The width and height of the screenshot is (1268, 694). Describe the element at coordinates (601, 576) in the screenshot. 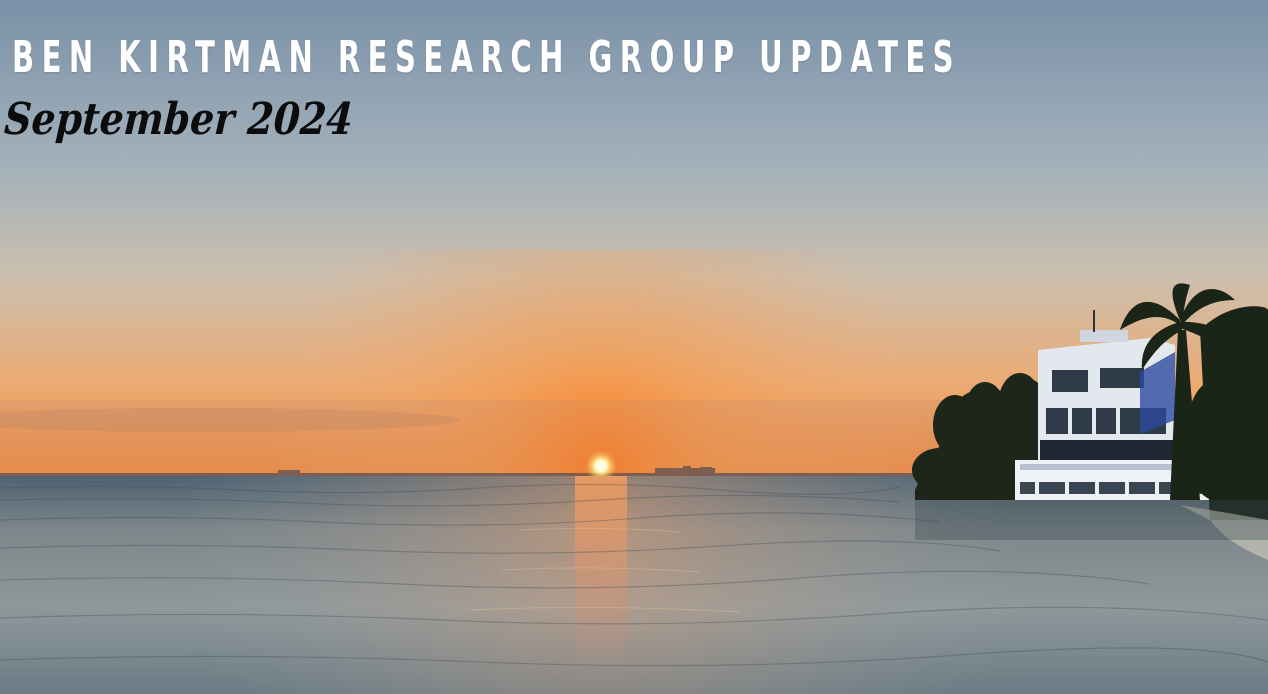

I see `sun-reflection` at that location.